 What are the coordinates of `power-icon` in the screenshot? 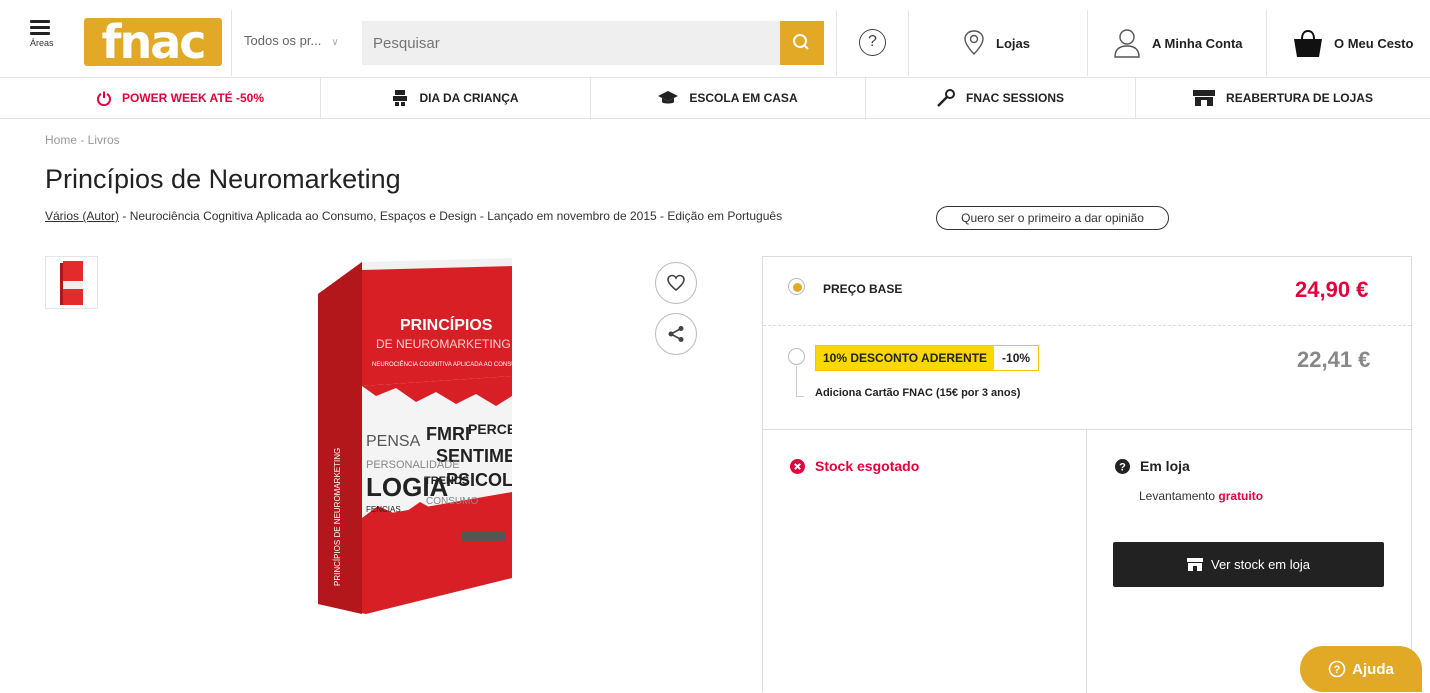 It's located at (104, 98).